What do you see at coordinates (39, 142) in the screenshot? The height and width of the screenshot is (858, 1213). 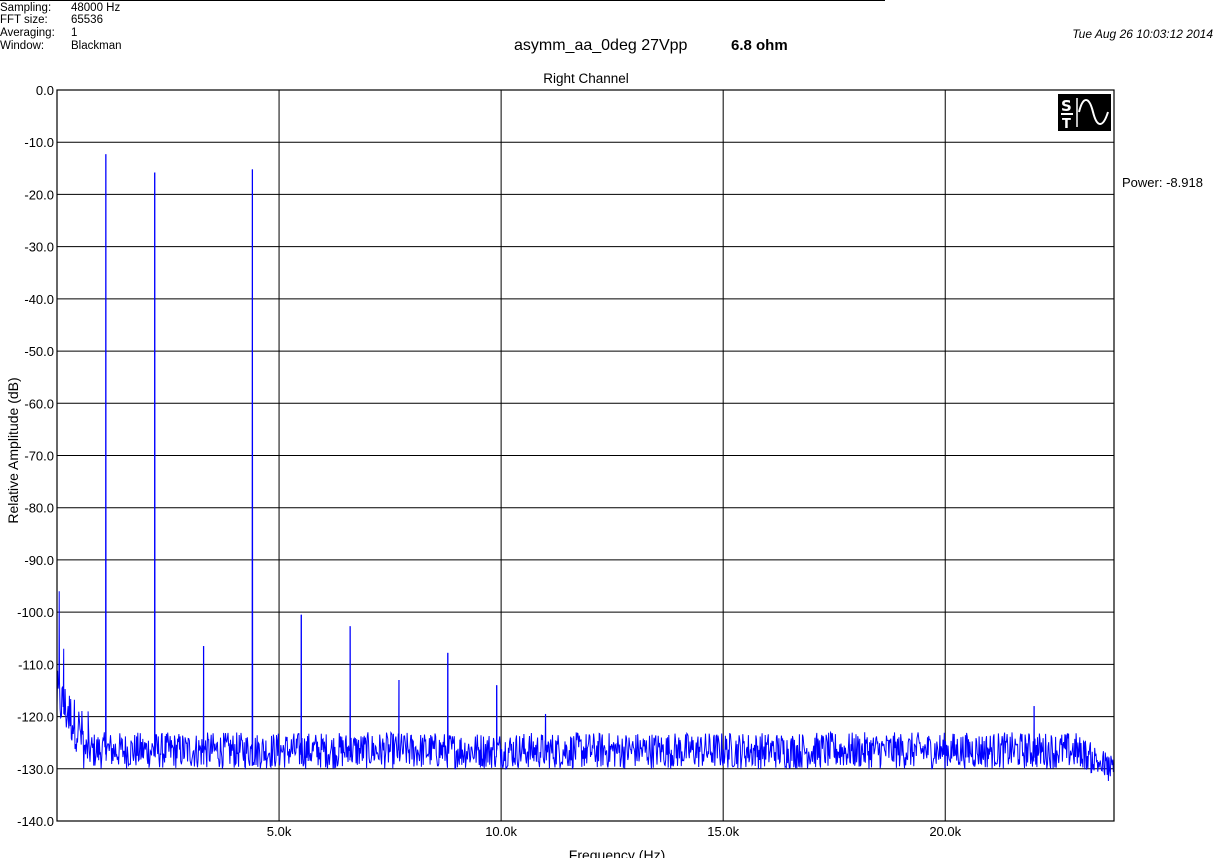 I see `y-tick-label: -10.0` at bounding box center [39, 142].